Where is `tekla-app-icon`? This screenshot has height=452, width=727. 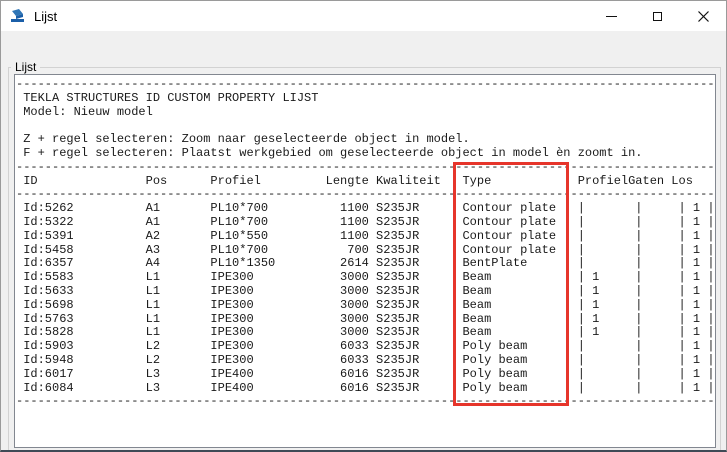 tekla-app-icon is located at coordinates (17, 15).